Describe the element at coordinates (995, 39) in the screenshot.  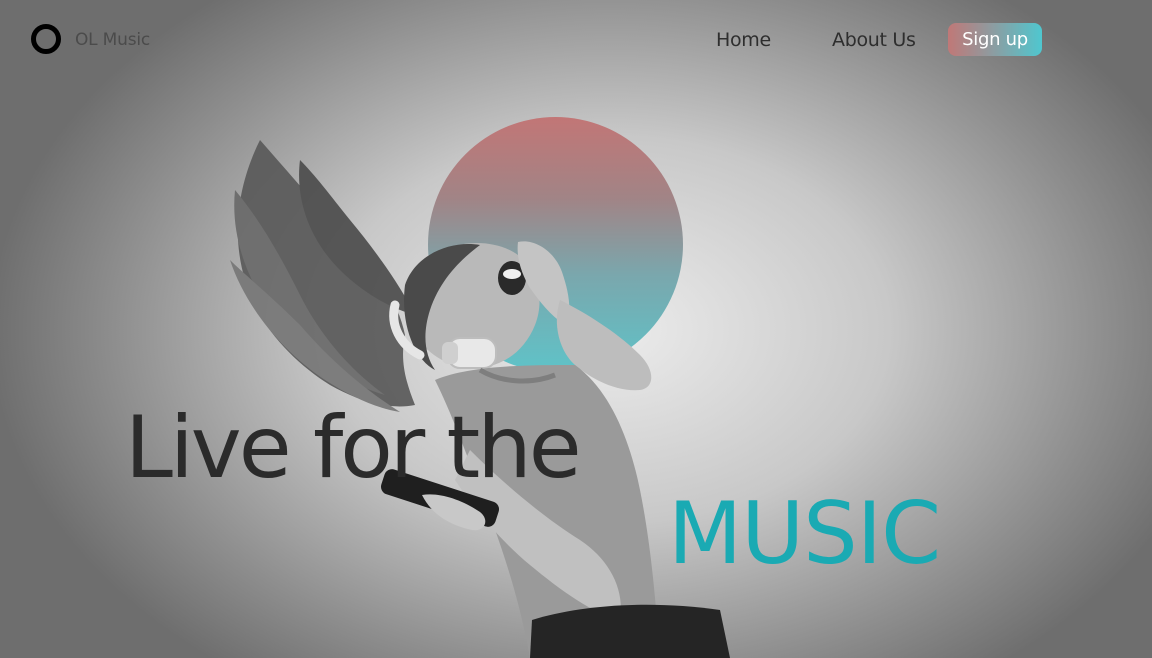
I see `sign-up-button: Sign up` at that location.